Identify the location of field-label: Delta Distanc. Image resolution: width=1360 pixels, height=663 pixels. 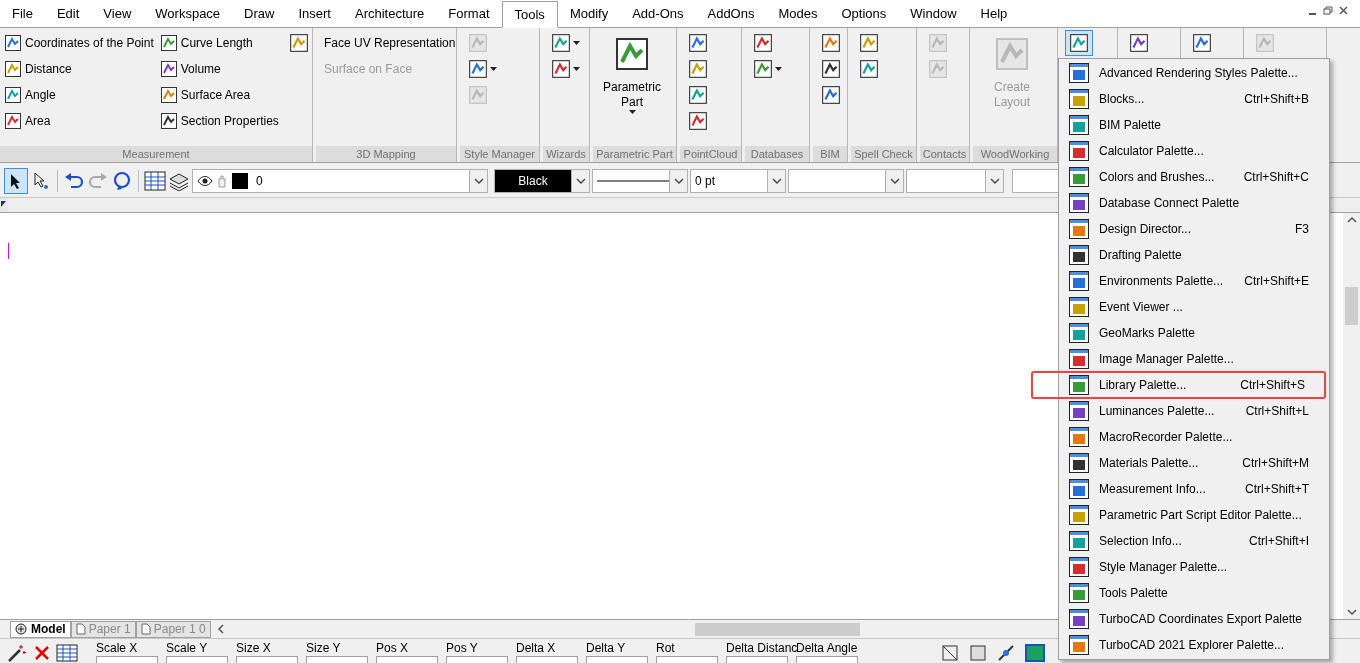
(761, 648).